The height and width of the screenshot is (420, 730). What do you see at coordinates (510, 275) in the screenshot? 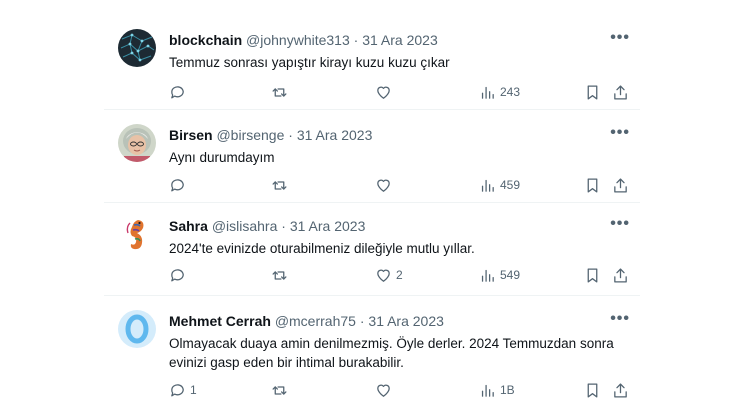
I see `views-count: 549` at bounding box center [510, 275].